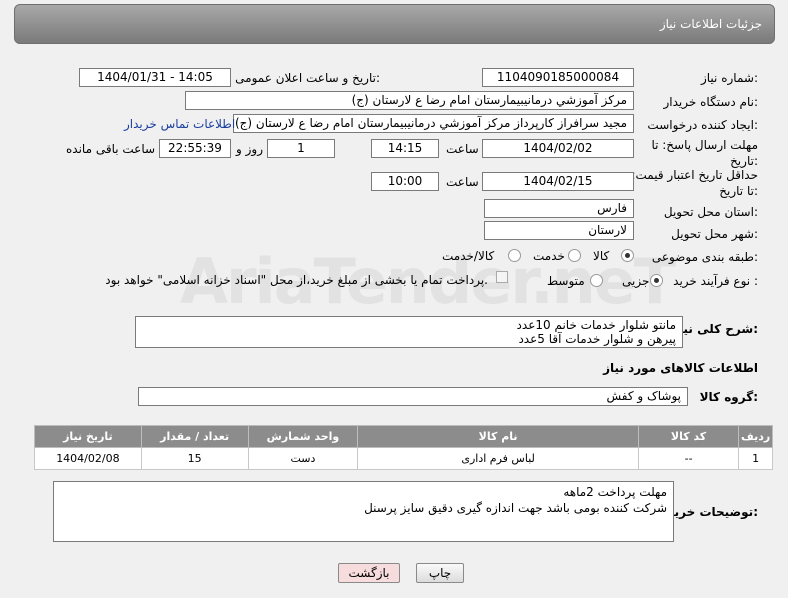 This screenshot has height=598, width=788. I want to click on reply-deadline-label: مهلت ارسال پاسخ: تا تاریخ:, so click(704, 153).